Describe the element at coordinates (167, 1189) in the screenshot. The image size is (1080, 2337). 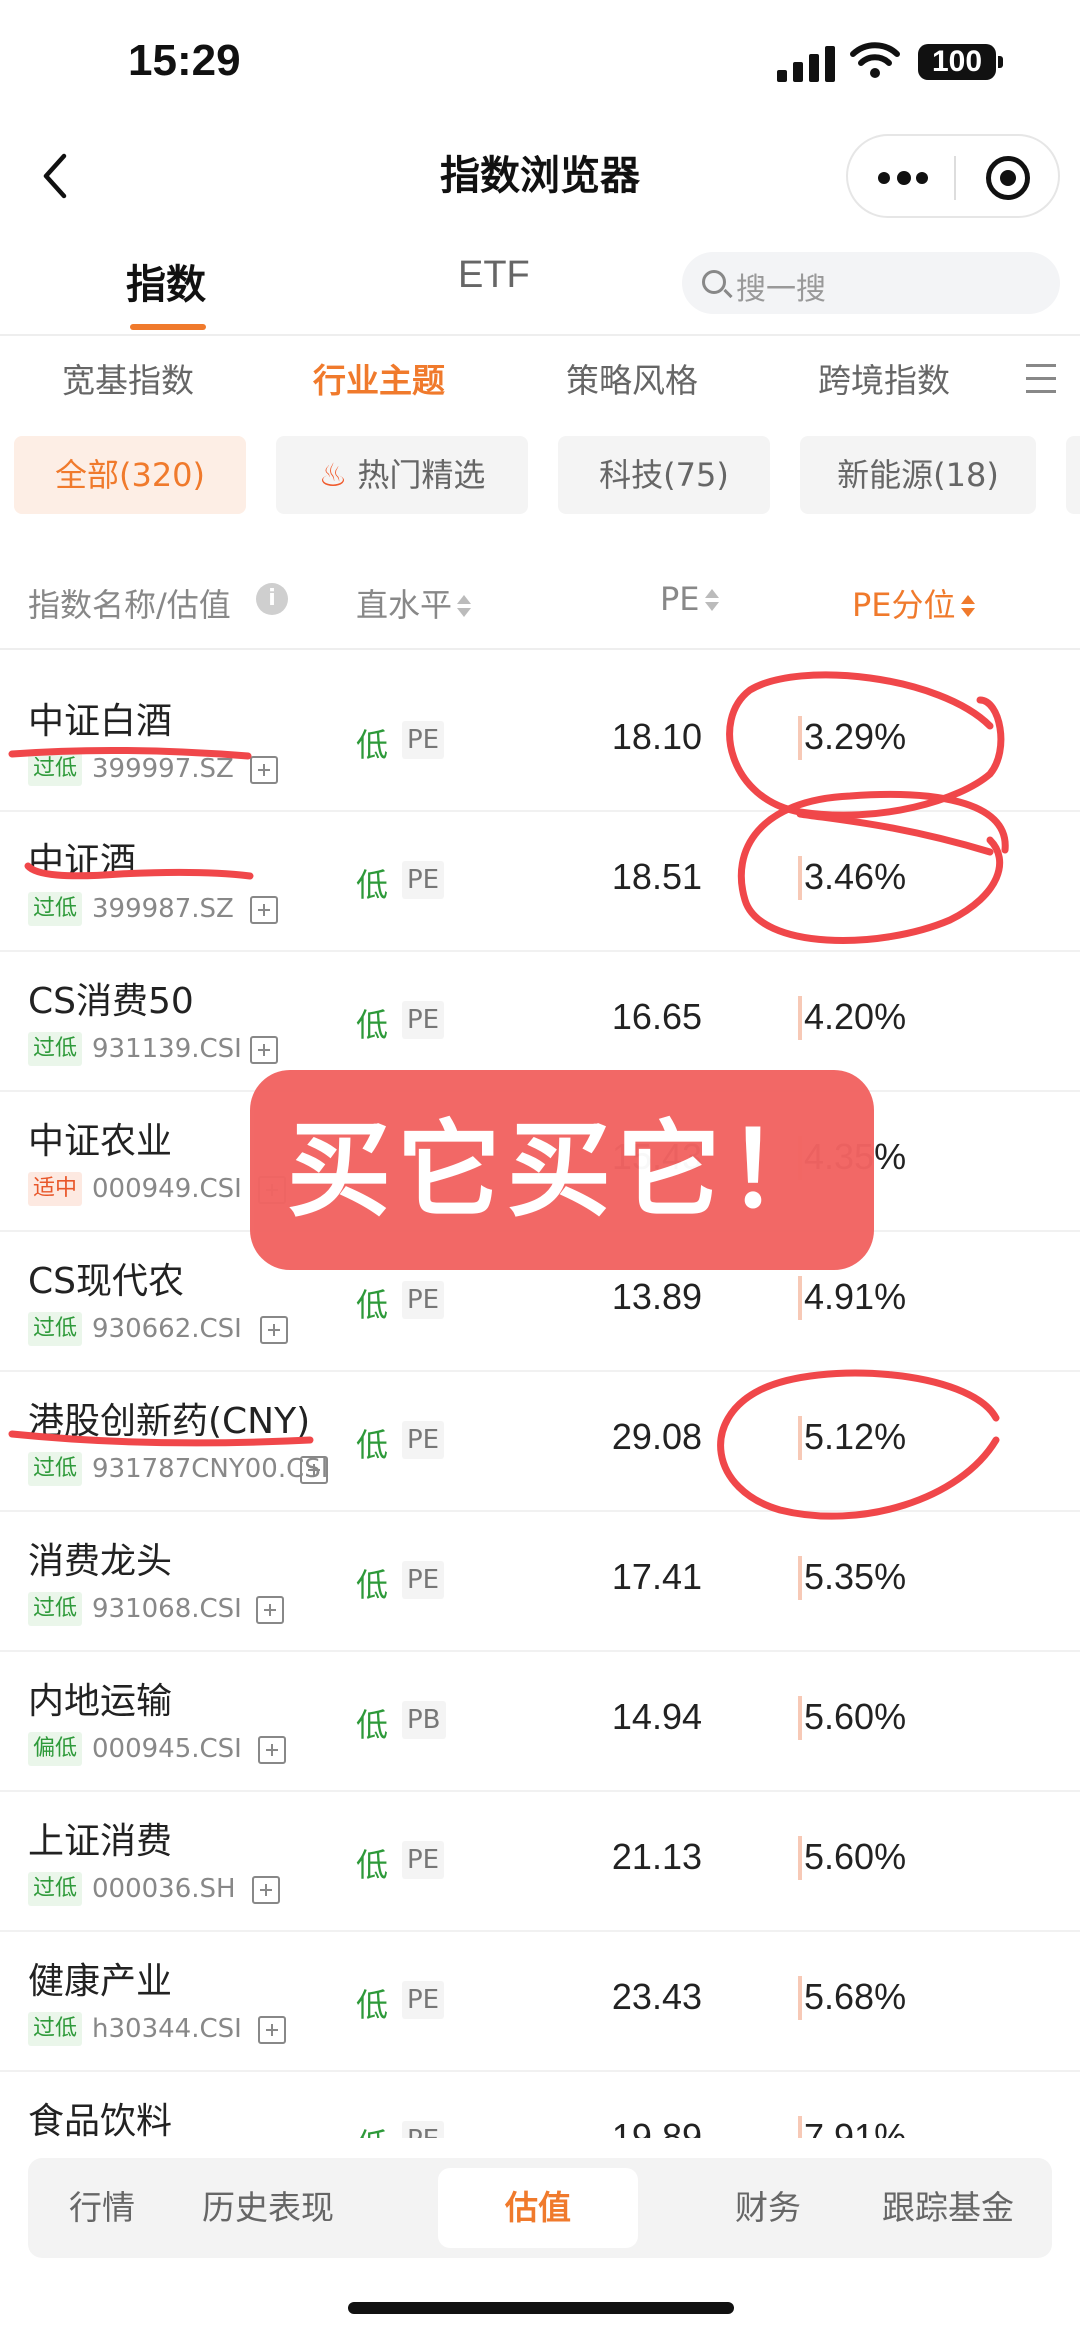
I see `index-code: 000949.CSI` at that location.